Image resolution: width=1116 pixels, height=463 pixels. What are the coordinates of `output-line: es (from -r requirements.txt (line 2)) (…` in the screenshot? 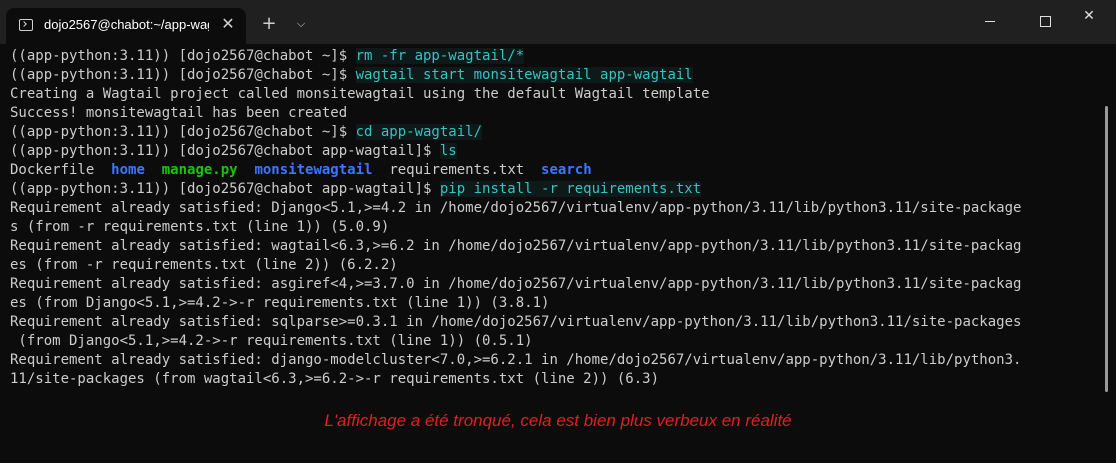 It's located at (204, 265).